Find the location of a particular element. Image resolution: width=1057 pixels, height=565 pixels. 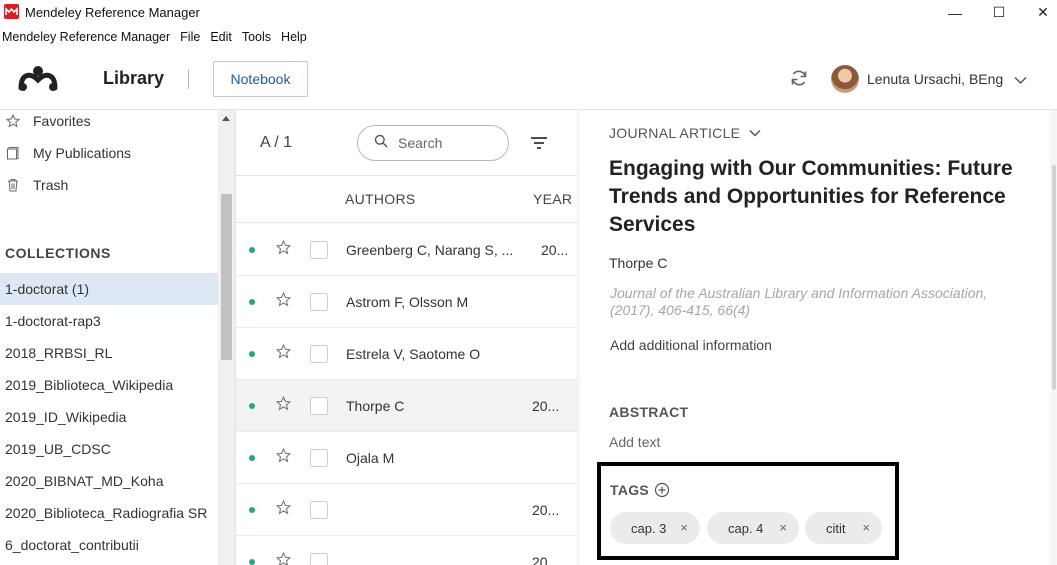

document-type-dropdown: JOURNAL ARTICLE is located at coordinates (685, 133).